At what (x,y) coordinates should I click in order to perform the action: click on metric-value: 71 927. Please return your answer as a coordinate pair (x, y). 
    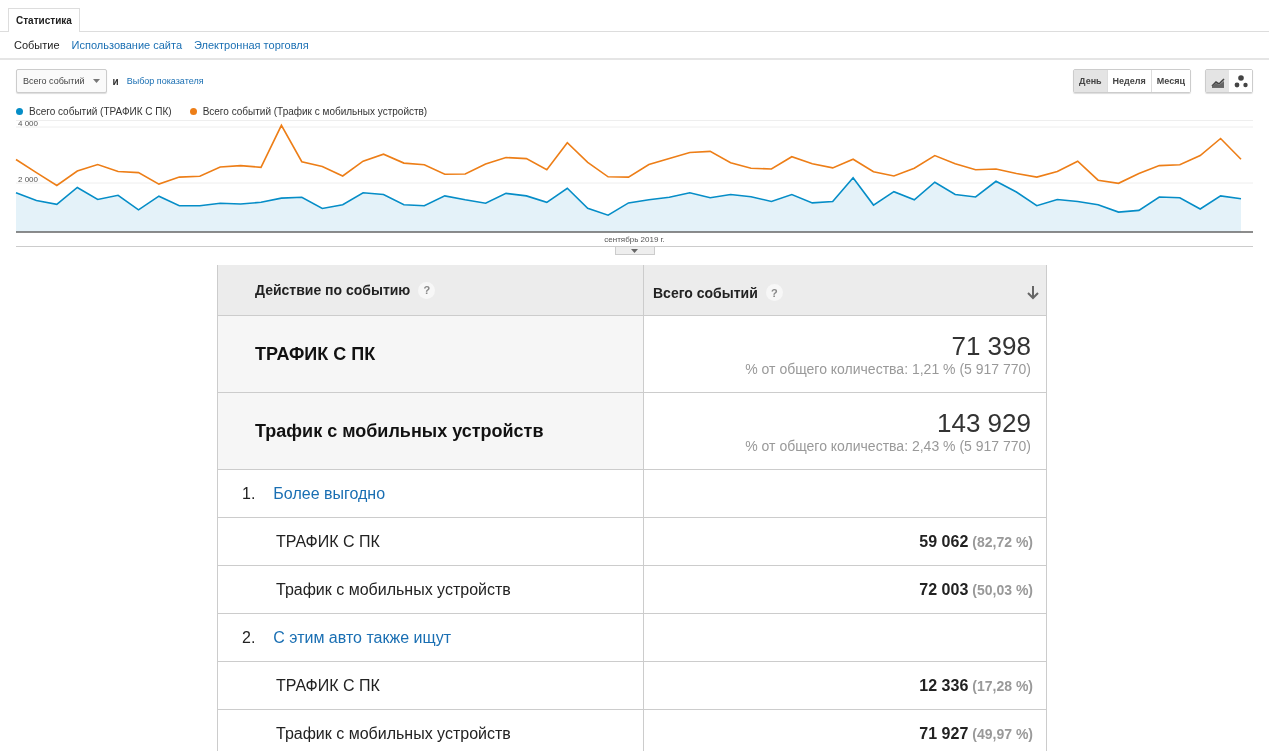
    Looking at the image, I should click on (944, 733).